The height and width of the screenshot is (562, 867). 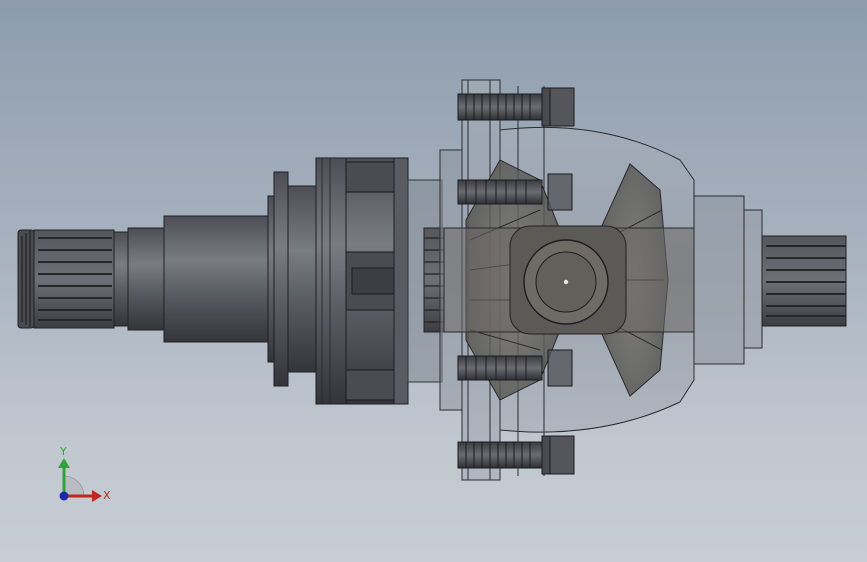 I want to click on z-axis-dot, so click(x=64, y=496).